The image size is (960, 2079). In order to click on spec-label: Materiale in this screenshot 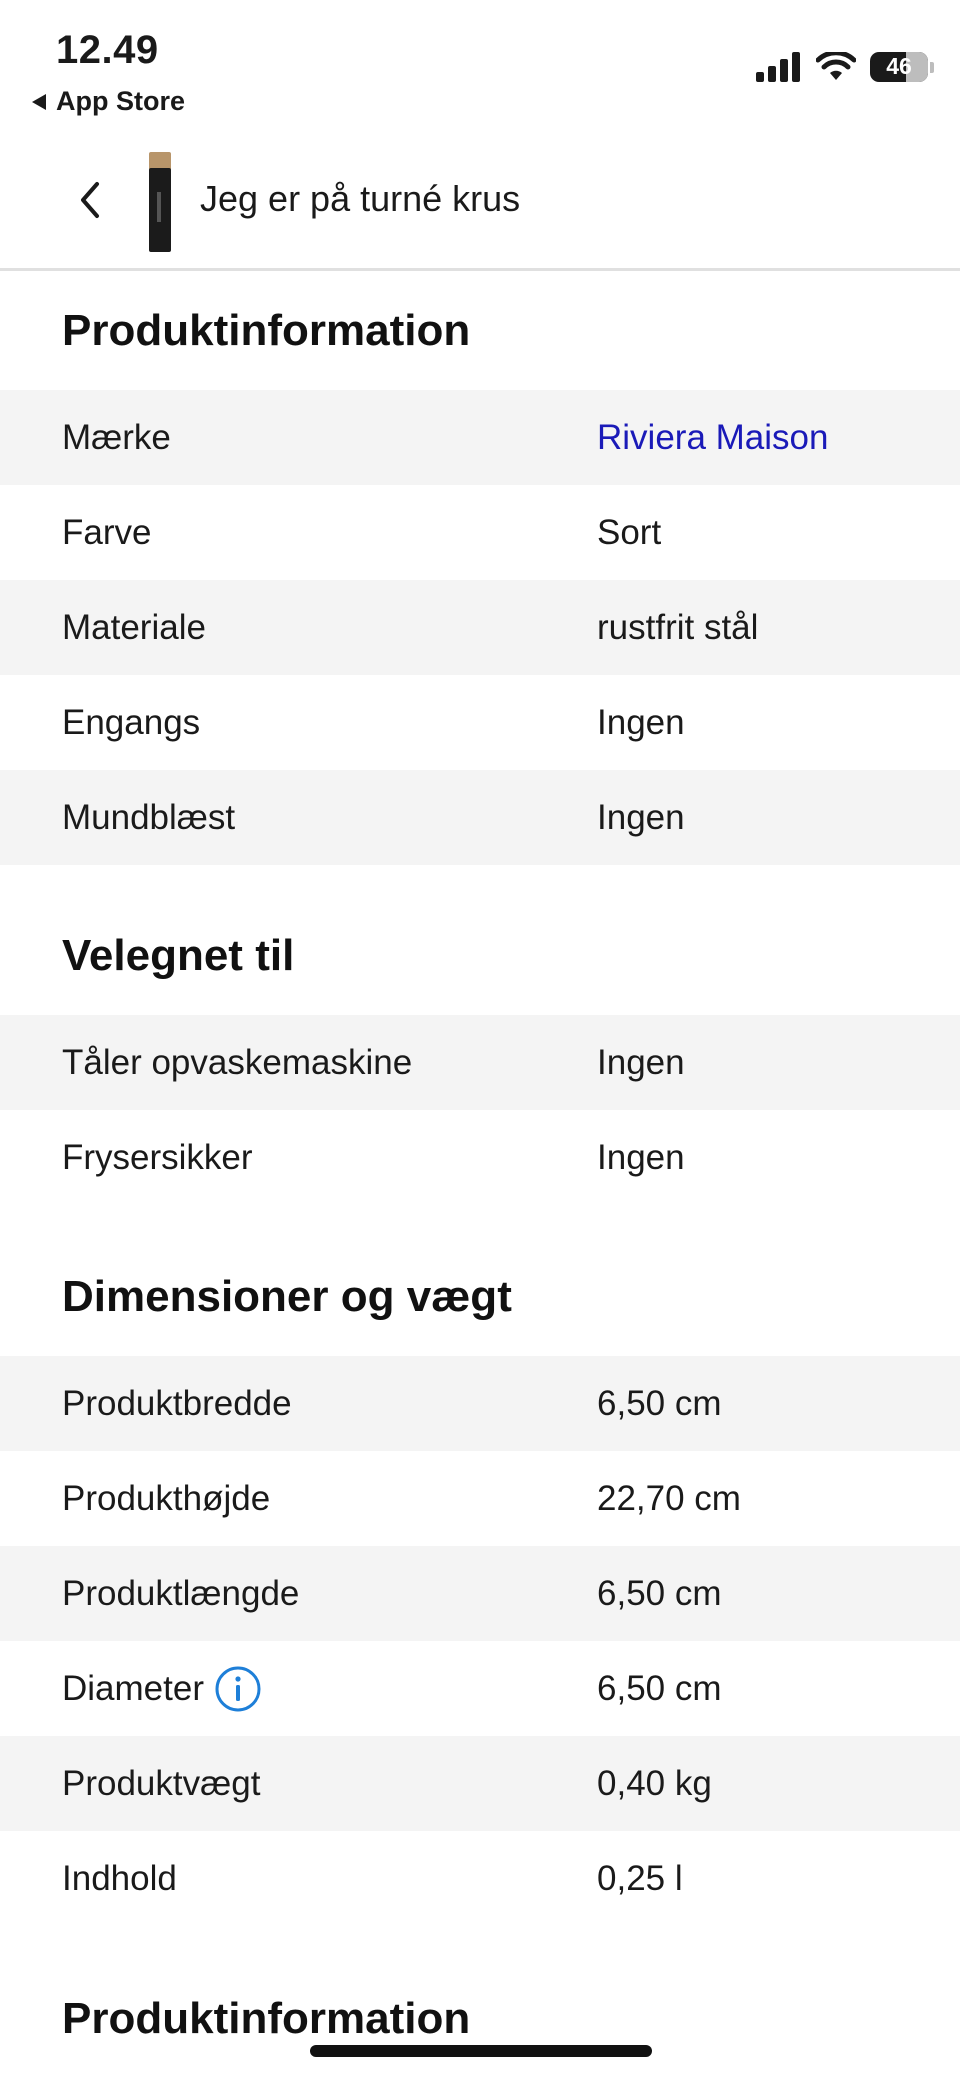, I will do `click(134, 627)`.